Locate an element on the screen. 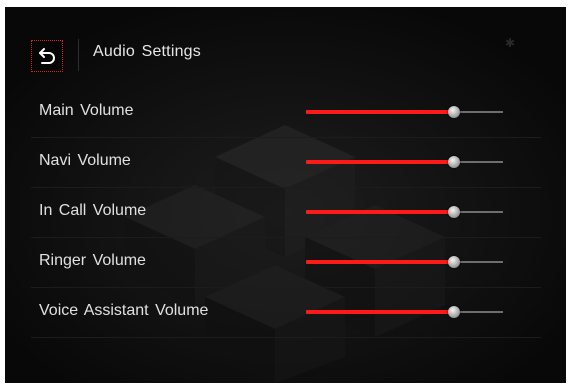 Image resolution: width=571 pixels, height=388 pixels. volume-label: In Call Volume is located at coordinates (93, 210).